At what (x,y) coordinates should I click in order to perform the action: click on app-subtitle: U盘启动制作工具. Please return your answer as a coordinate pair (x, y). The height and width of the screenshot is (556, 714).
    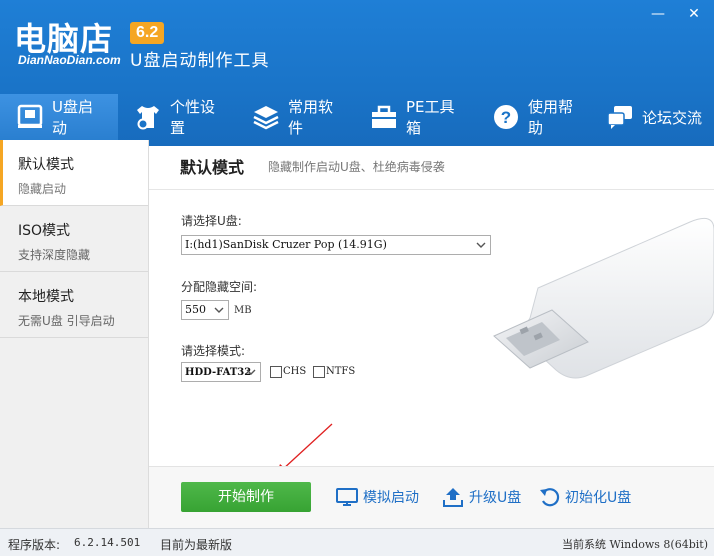
    Looking at the image, I should click on (200, 61).